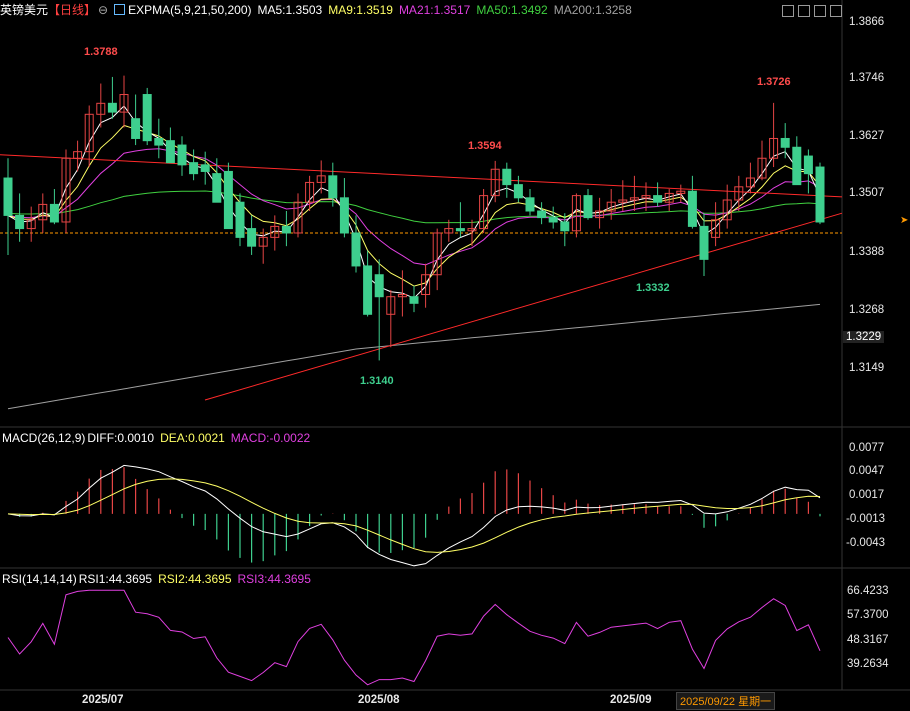 Image resolution: width=910 pixels, height=711 pixels. What do you see at coordinates (434, 10) in the screenshot?
I see `ma21-value: MA21:1.3517` at bounding box center [434, 10].